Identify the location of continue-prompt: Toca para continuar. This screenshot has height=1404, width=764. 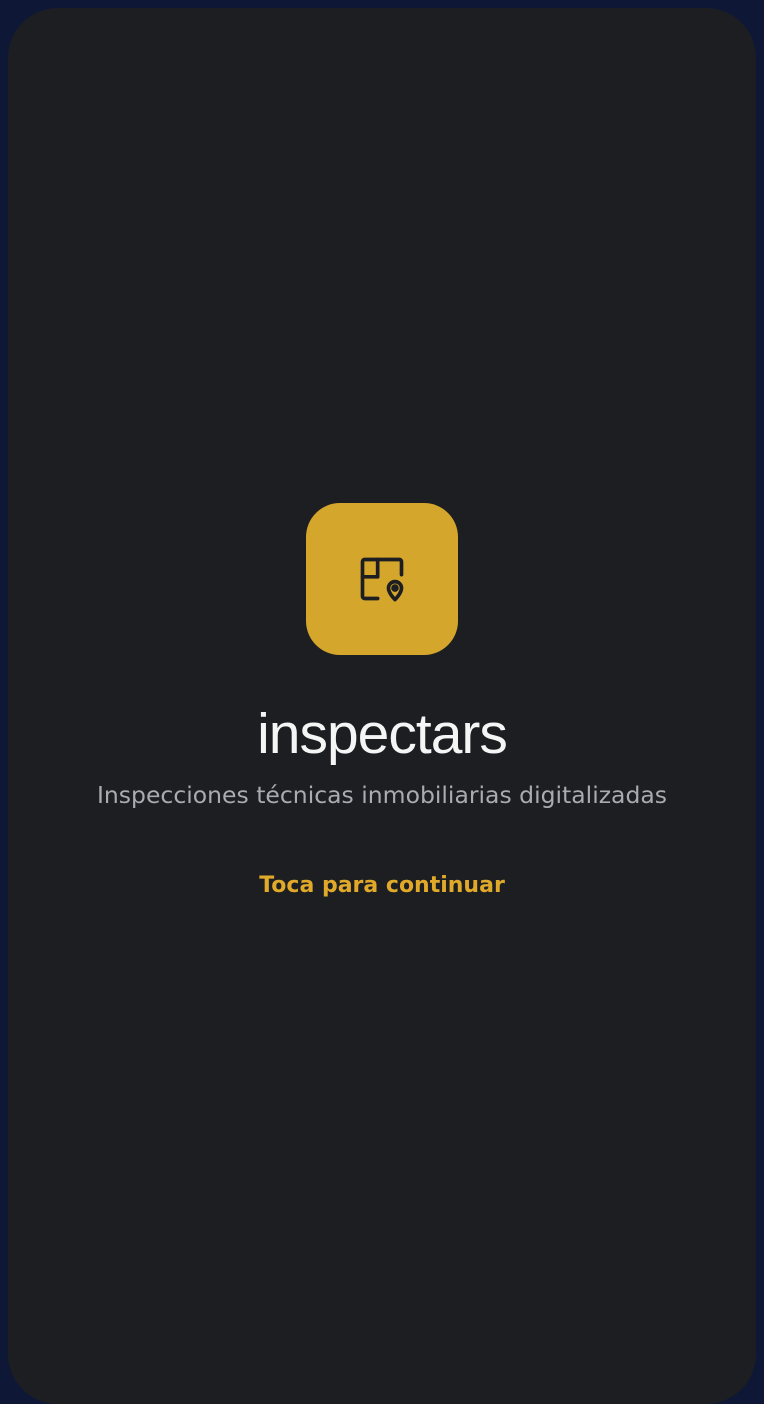
(382, 886).